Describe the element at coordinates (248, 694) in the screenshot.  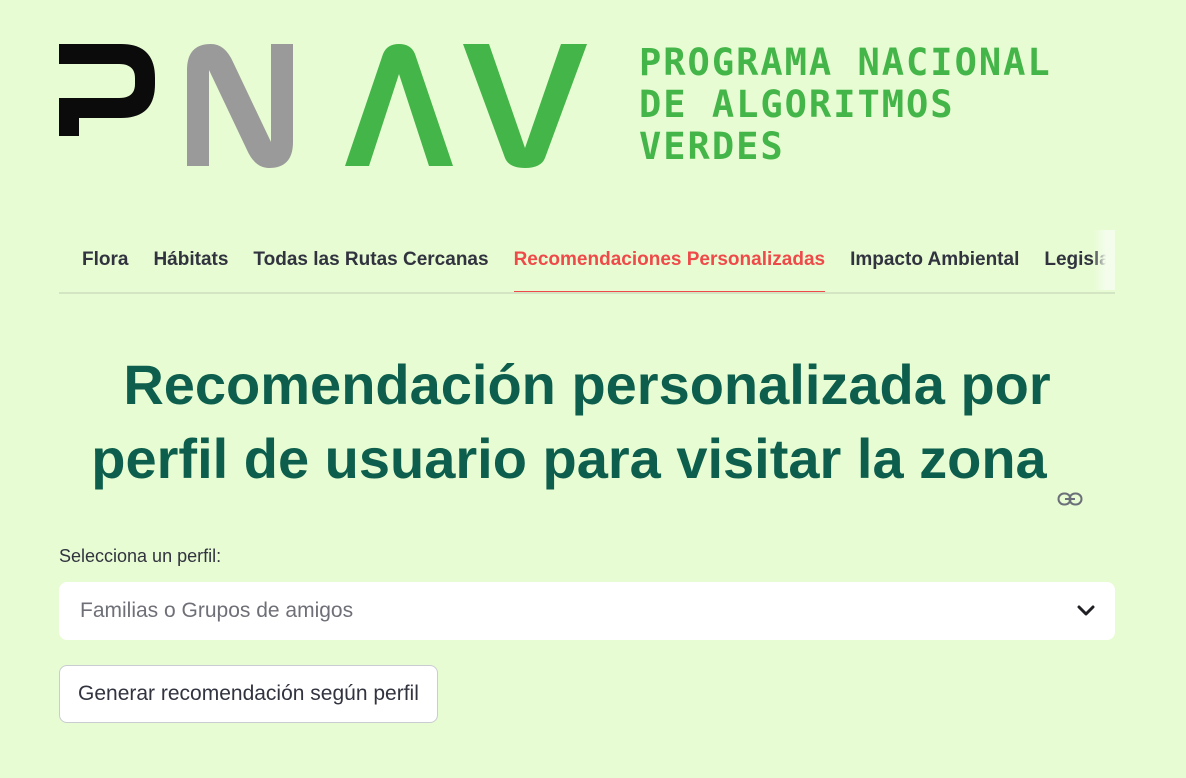
I see `generate-recommendation-button: Generar recomendación según perfil` at that location.